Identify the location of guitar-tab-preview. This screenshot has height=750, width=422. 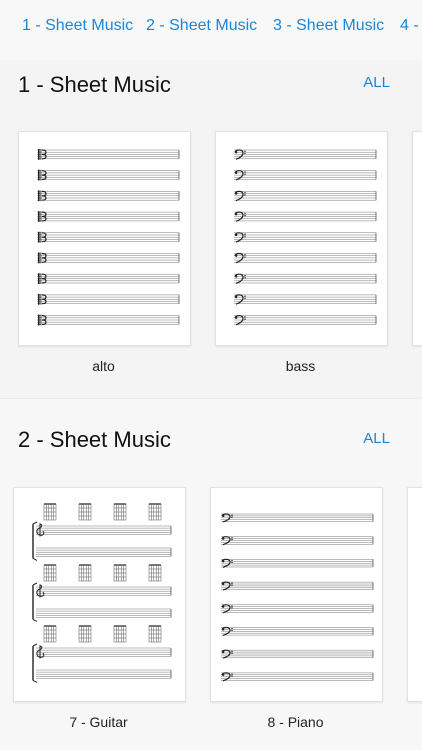
(102, 593).